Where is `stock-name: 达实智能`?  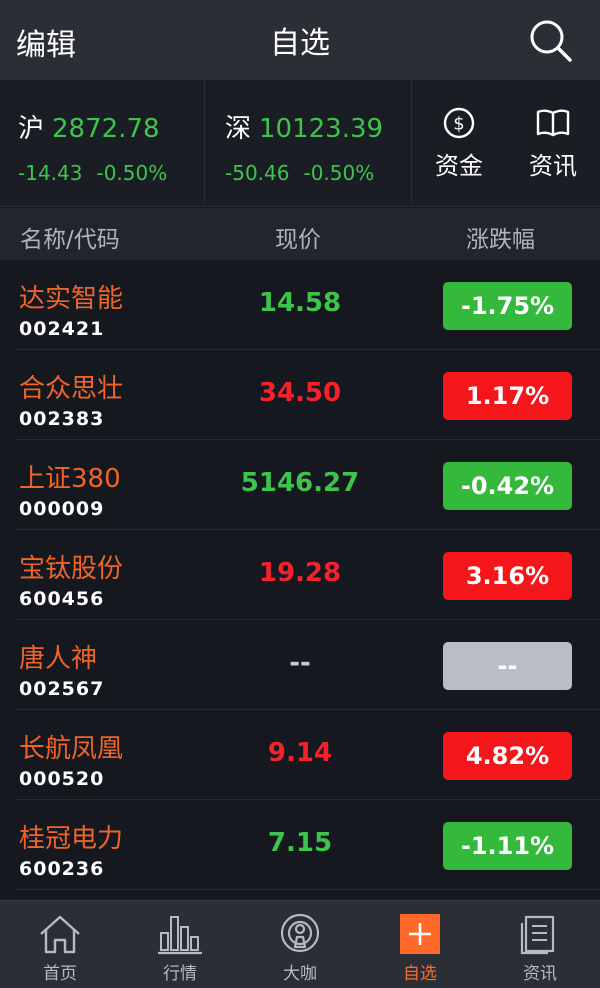
stock-name: 达实智能 is located at coordinates (71, 299).